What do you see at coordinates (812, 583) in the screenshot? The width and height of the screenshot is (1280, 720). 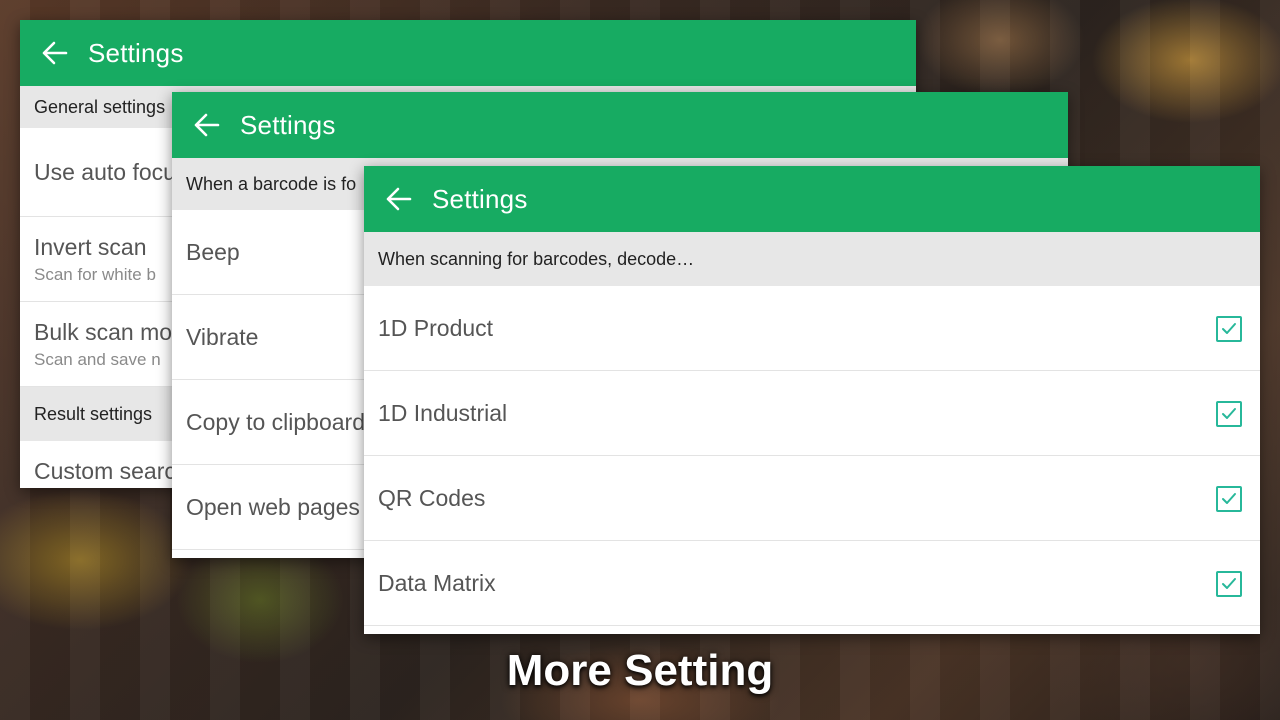 I see `setting-data-matrix: Data Matrix` at bounding box center [812, 583].